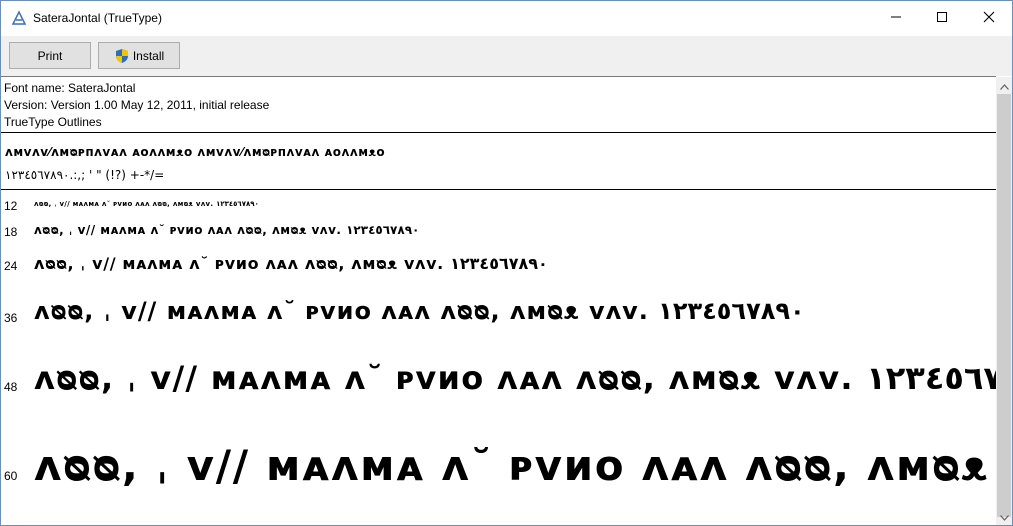  What do you see at coordinates (148, 55) in the screenshot?
I see `install-label: Install` at bounding box center [148, 55].